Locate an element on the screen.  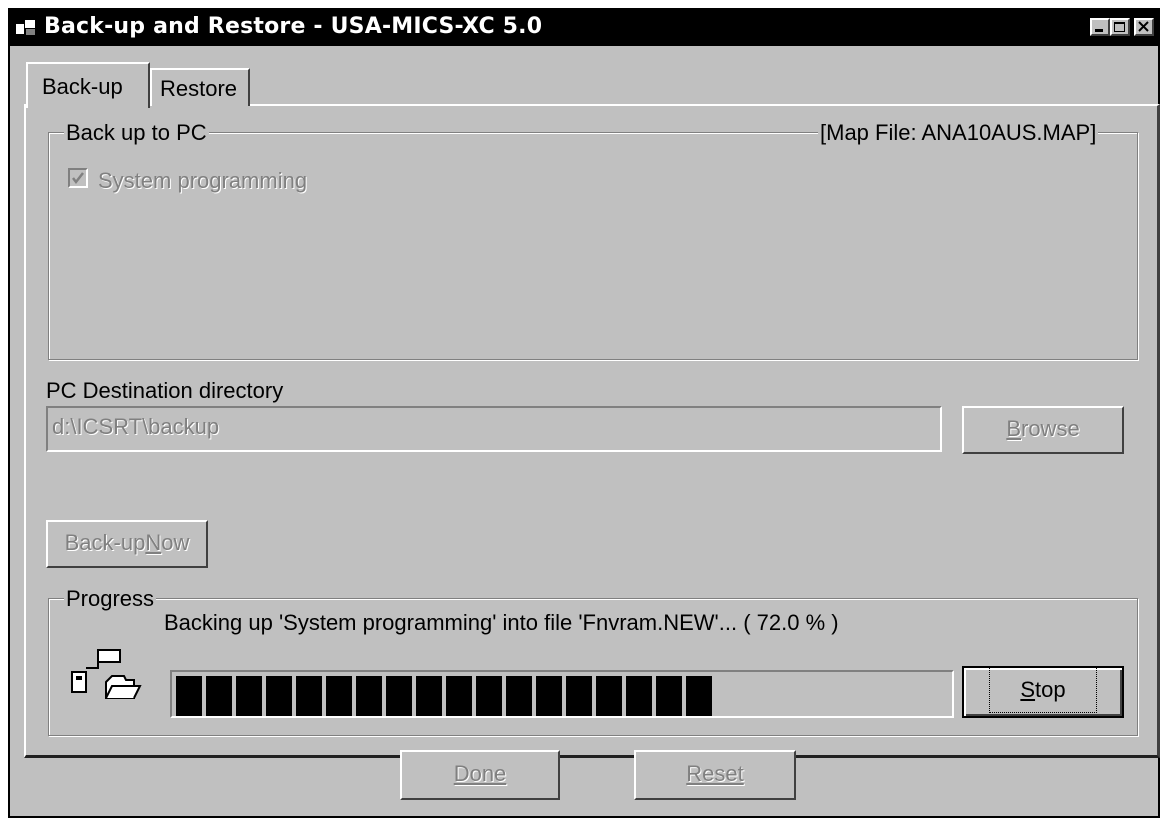
stop-button: Stop is located at coordinates (1043, 692).